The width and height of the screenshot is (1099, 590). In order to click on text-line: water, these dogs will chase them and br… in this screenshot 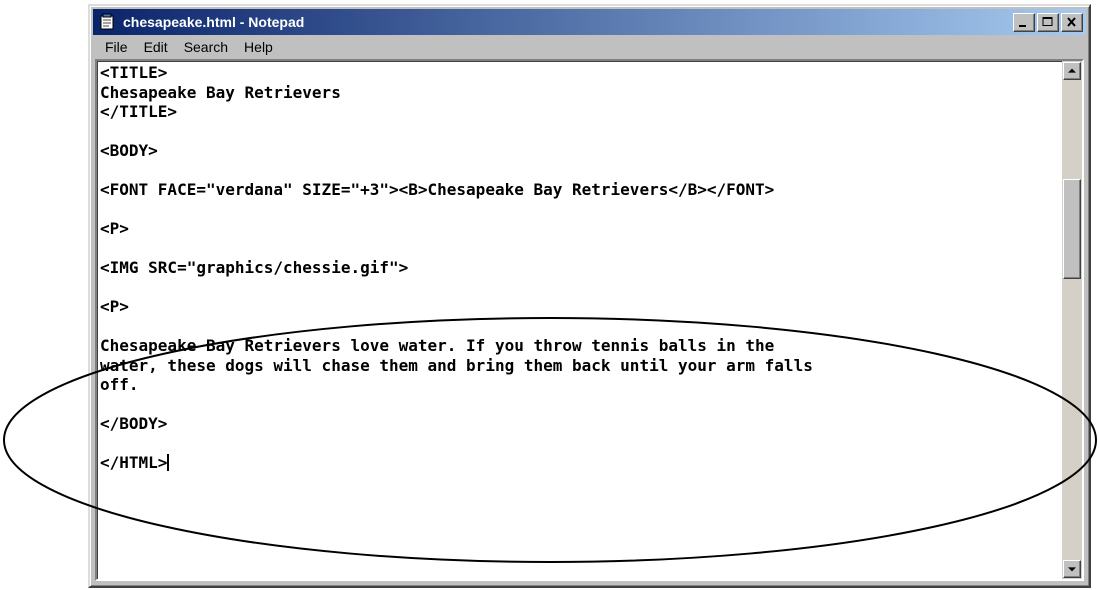, I will do `click(456, 365)`.